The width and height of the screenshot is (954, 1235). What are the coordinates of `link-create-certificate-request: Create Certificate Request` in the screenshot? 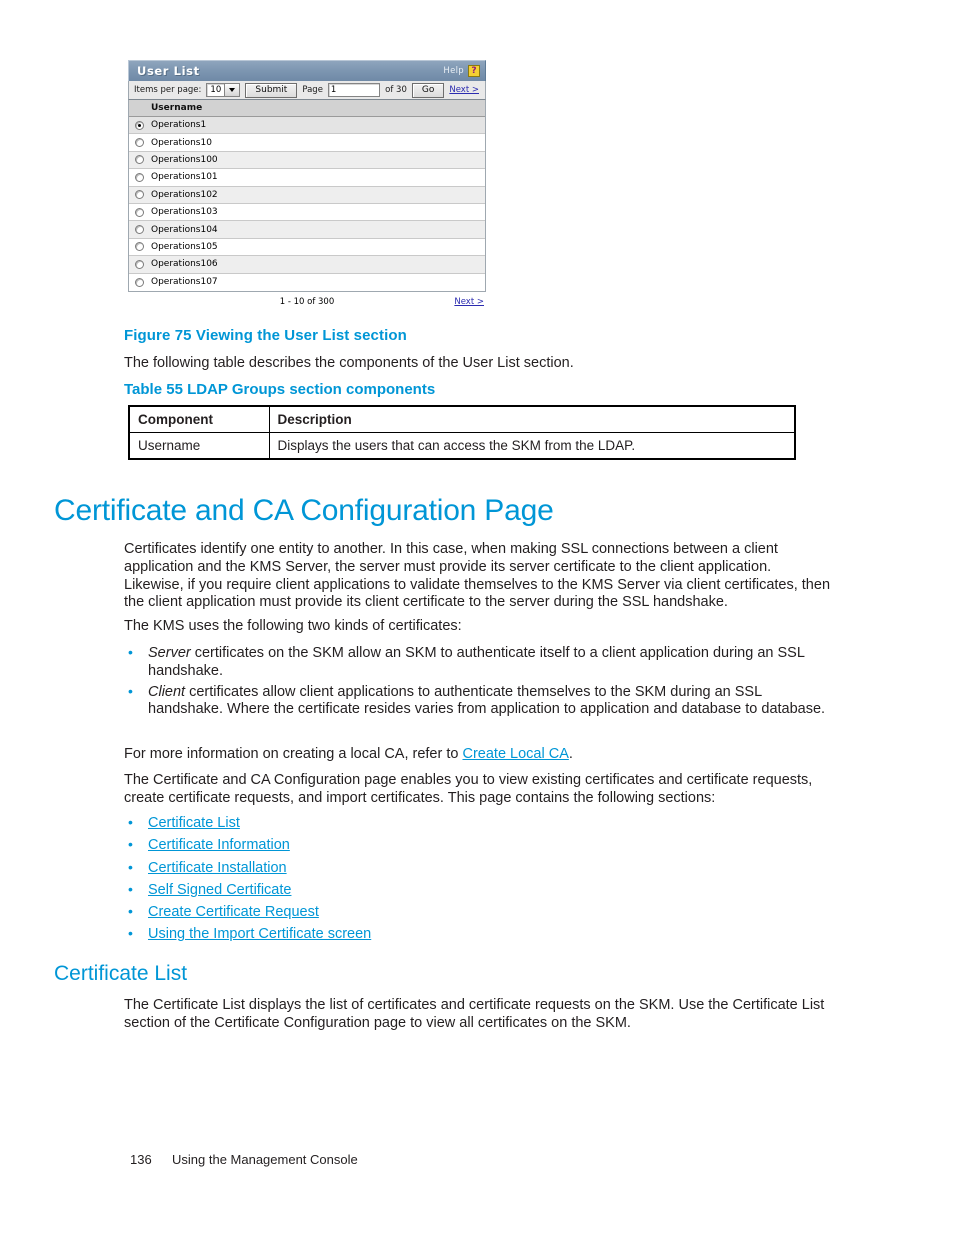 It's located at (233, 912).